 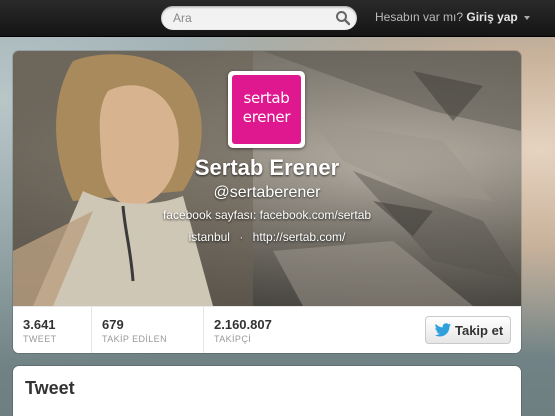 I want to click on avatar-logo-line2: erener, so click(x=266, y=117).